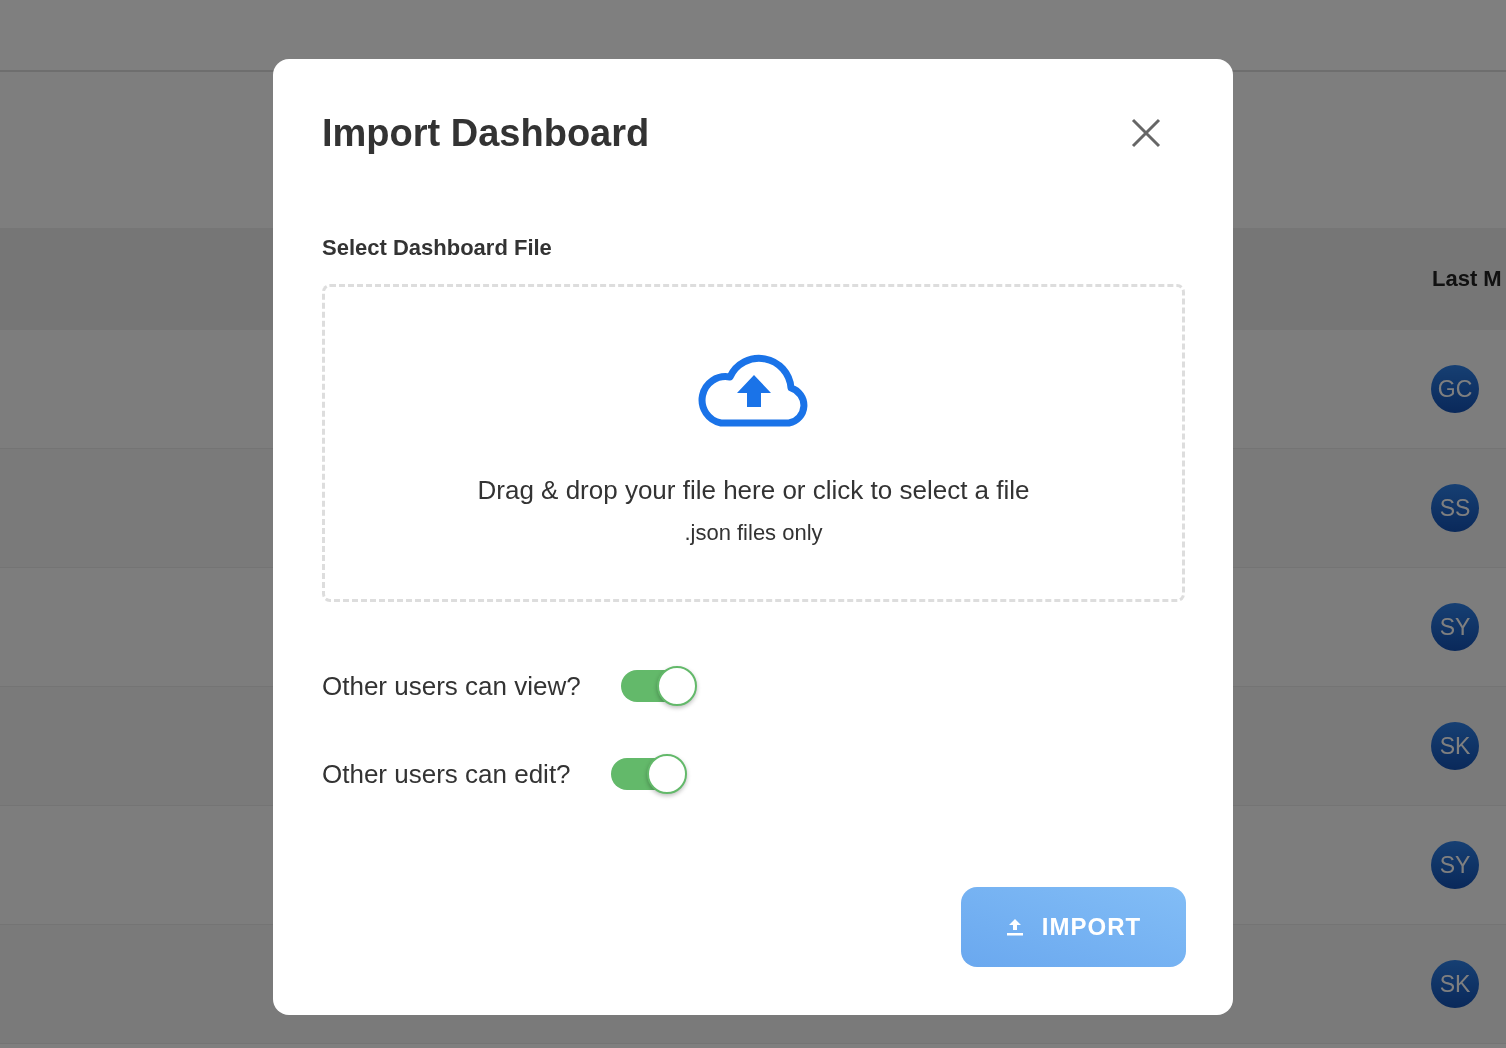 This screenshot has height=1048, width=1506. I want to click on avatar: GC, so click(1455, 389).